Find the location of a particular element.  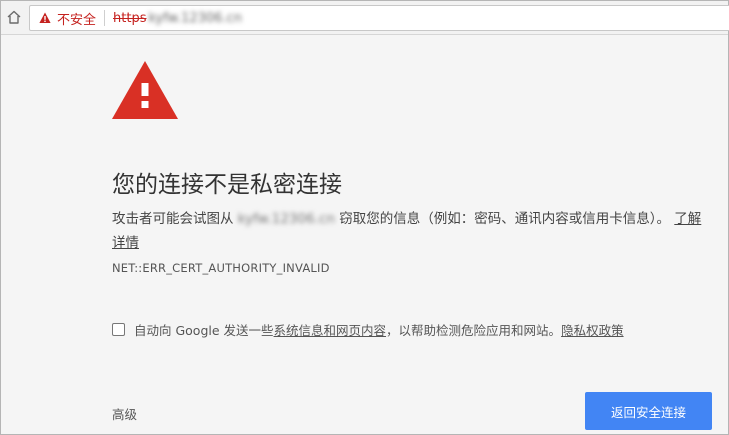

browser-toolbar: 不安全 https kyfw.12306.cn is located at coordinates (365, 18).